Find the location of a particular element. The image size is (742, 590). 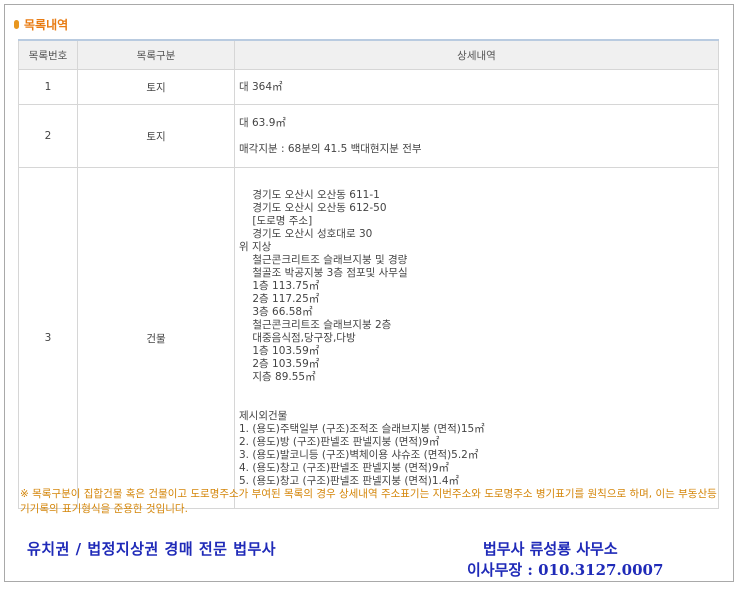

header-list-type: 목록구분 is located at coordinates (156, 54).